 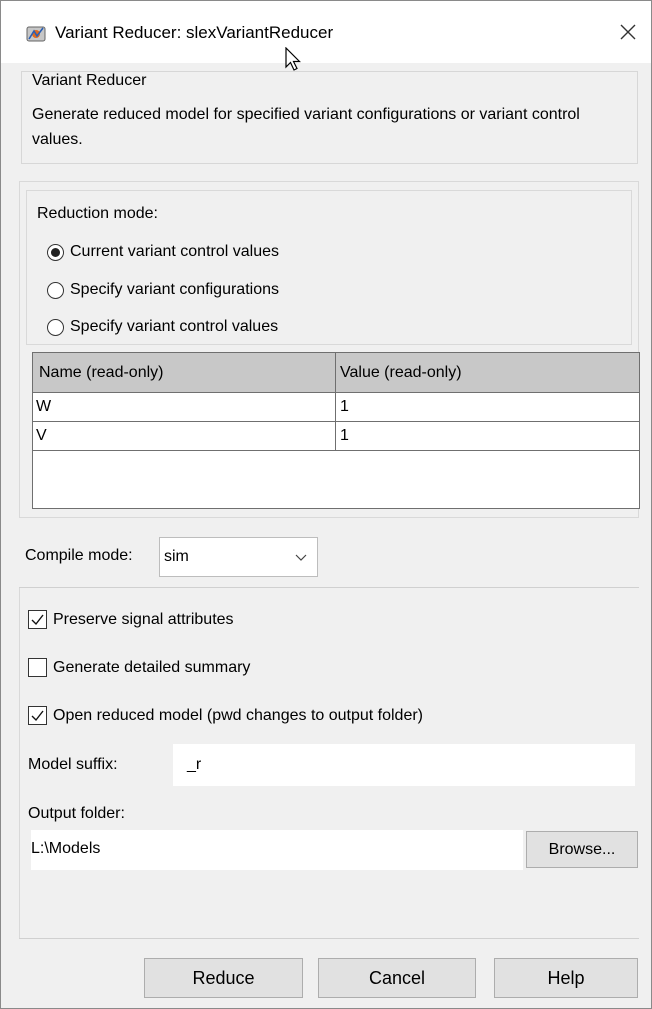 I want to click on compile-mode-select: sim, so click(x=238, y=557).